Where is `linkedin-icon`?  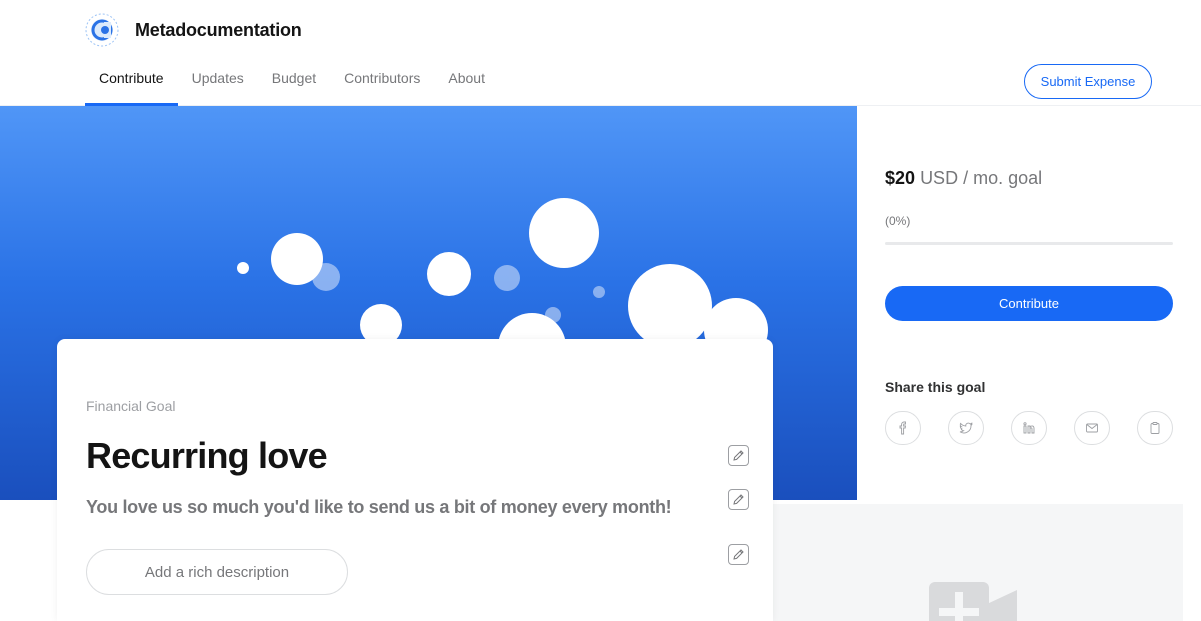 linkedin-icon is located at coordinates (1029, 428).